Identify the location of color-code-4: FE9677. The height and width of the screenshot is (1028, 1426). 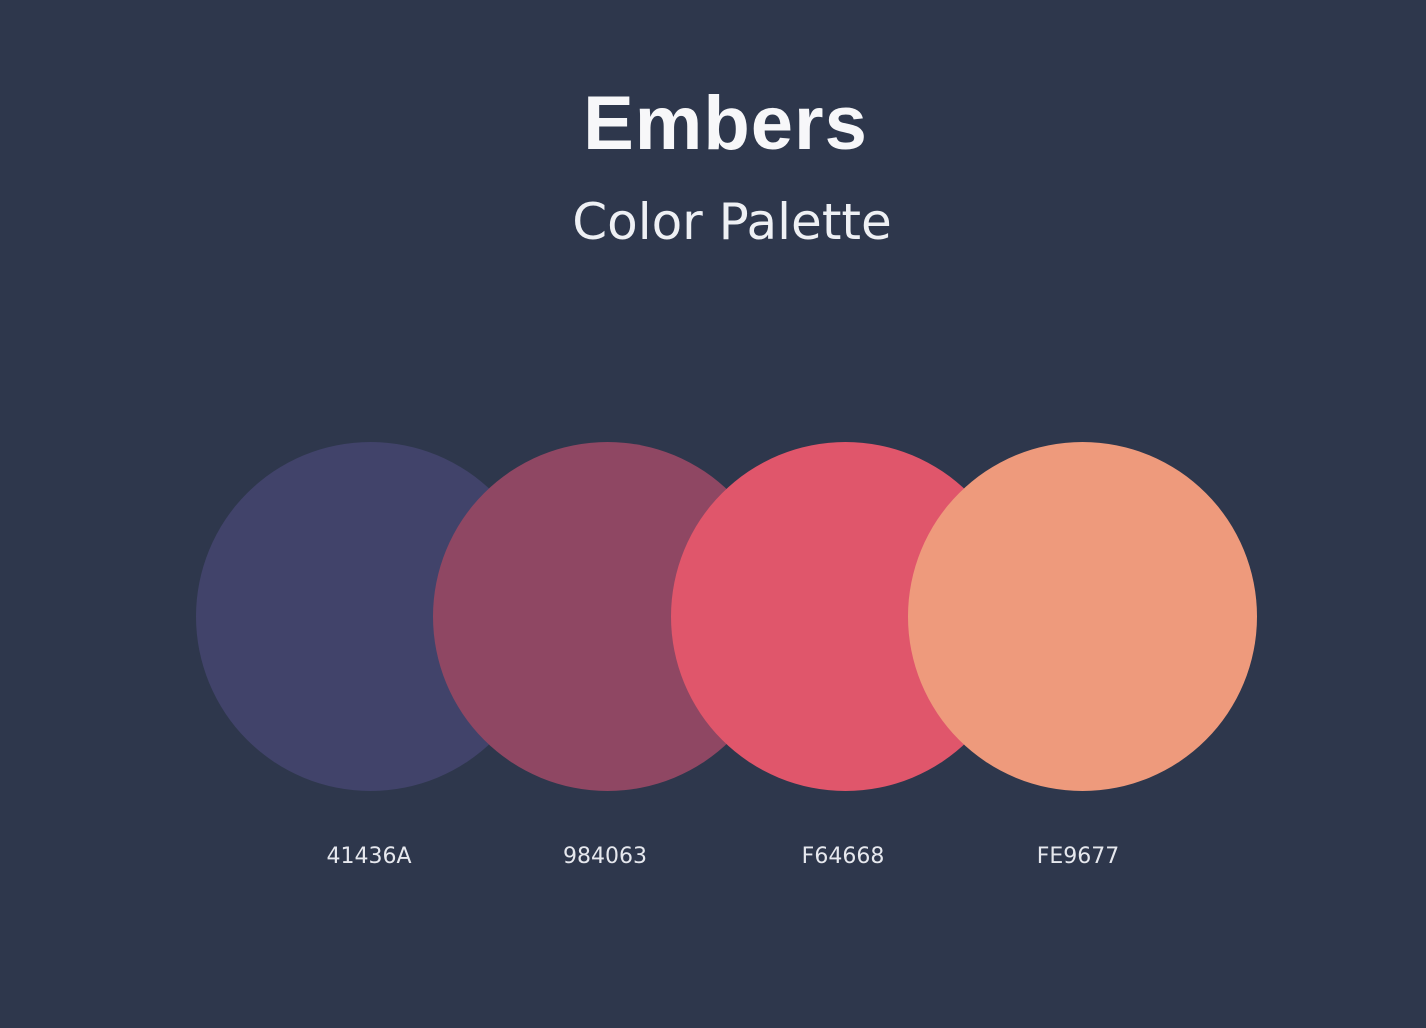
(1078, 856).